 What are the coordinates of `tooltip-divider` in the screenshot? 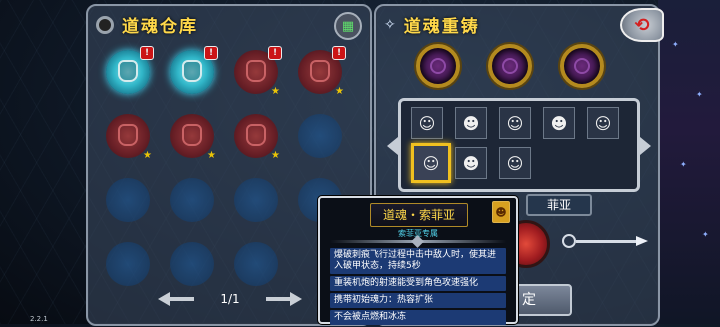 It's located at (418, 241).